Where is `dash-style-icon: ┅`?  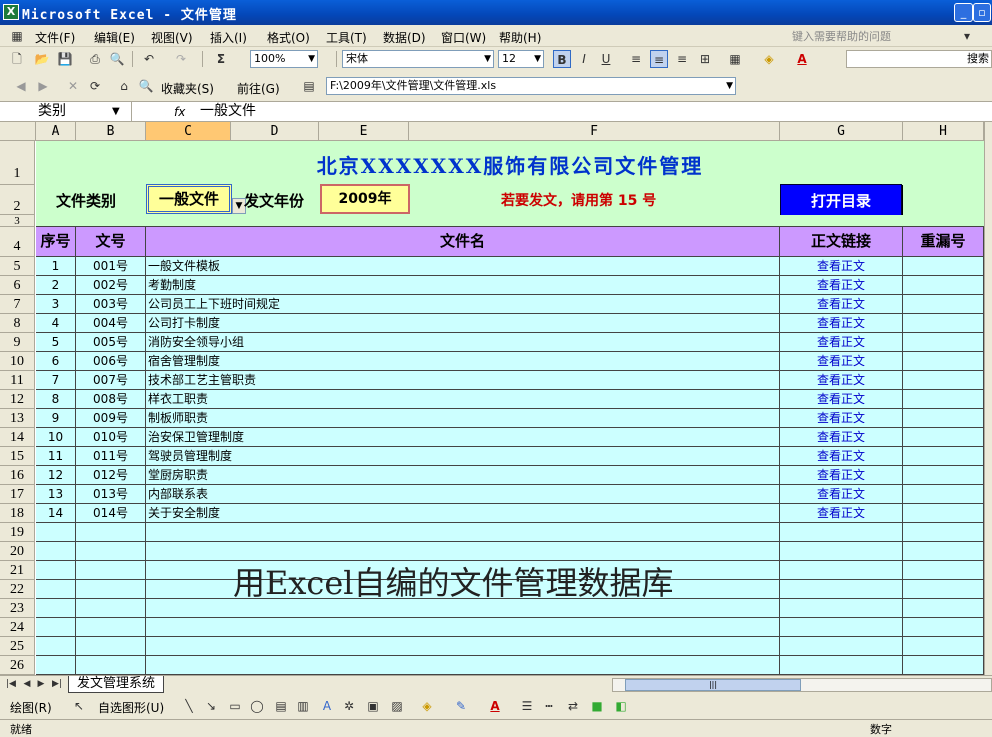 dash-style-icon: ┅ is located at coordinates (549, 706).